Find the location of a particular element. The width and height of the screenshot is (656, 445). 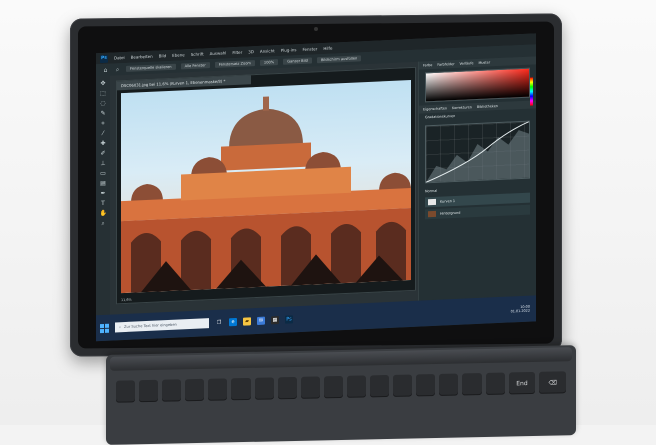

menu-window: Fenster is located at coordinates (309, 49).